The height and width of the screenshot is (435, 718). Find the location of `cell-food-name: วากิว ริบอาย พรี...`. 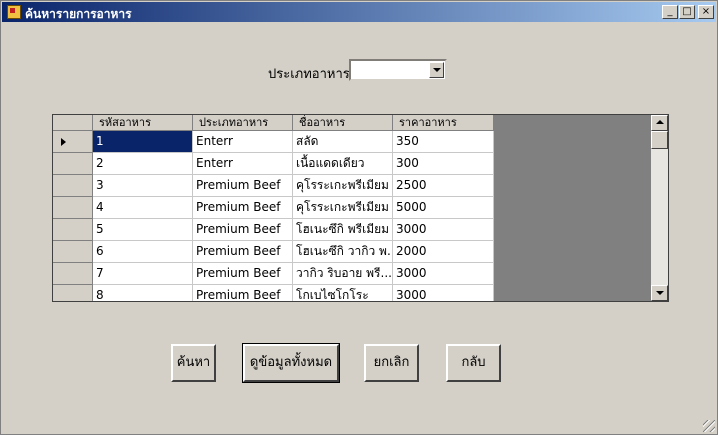

cell-food-name: วากิว ริบอาย พรี... is located at coordinates (343, 274).